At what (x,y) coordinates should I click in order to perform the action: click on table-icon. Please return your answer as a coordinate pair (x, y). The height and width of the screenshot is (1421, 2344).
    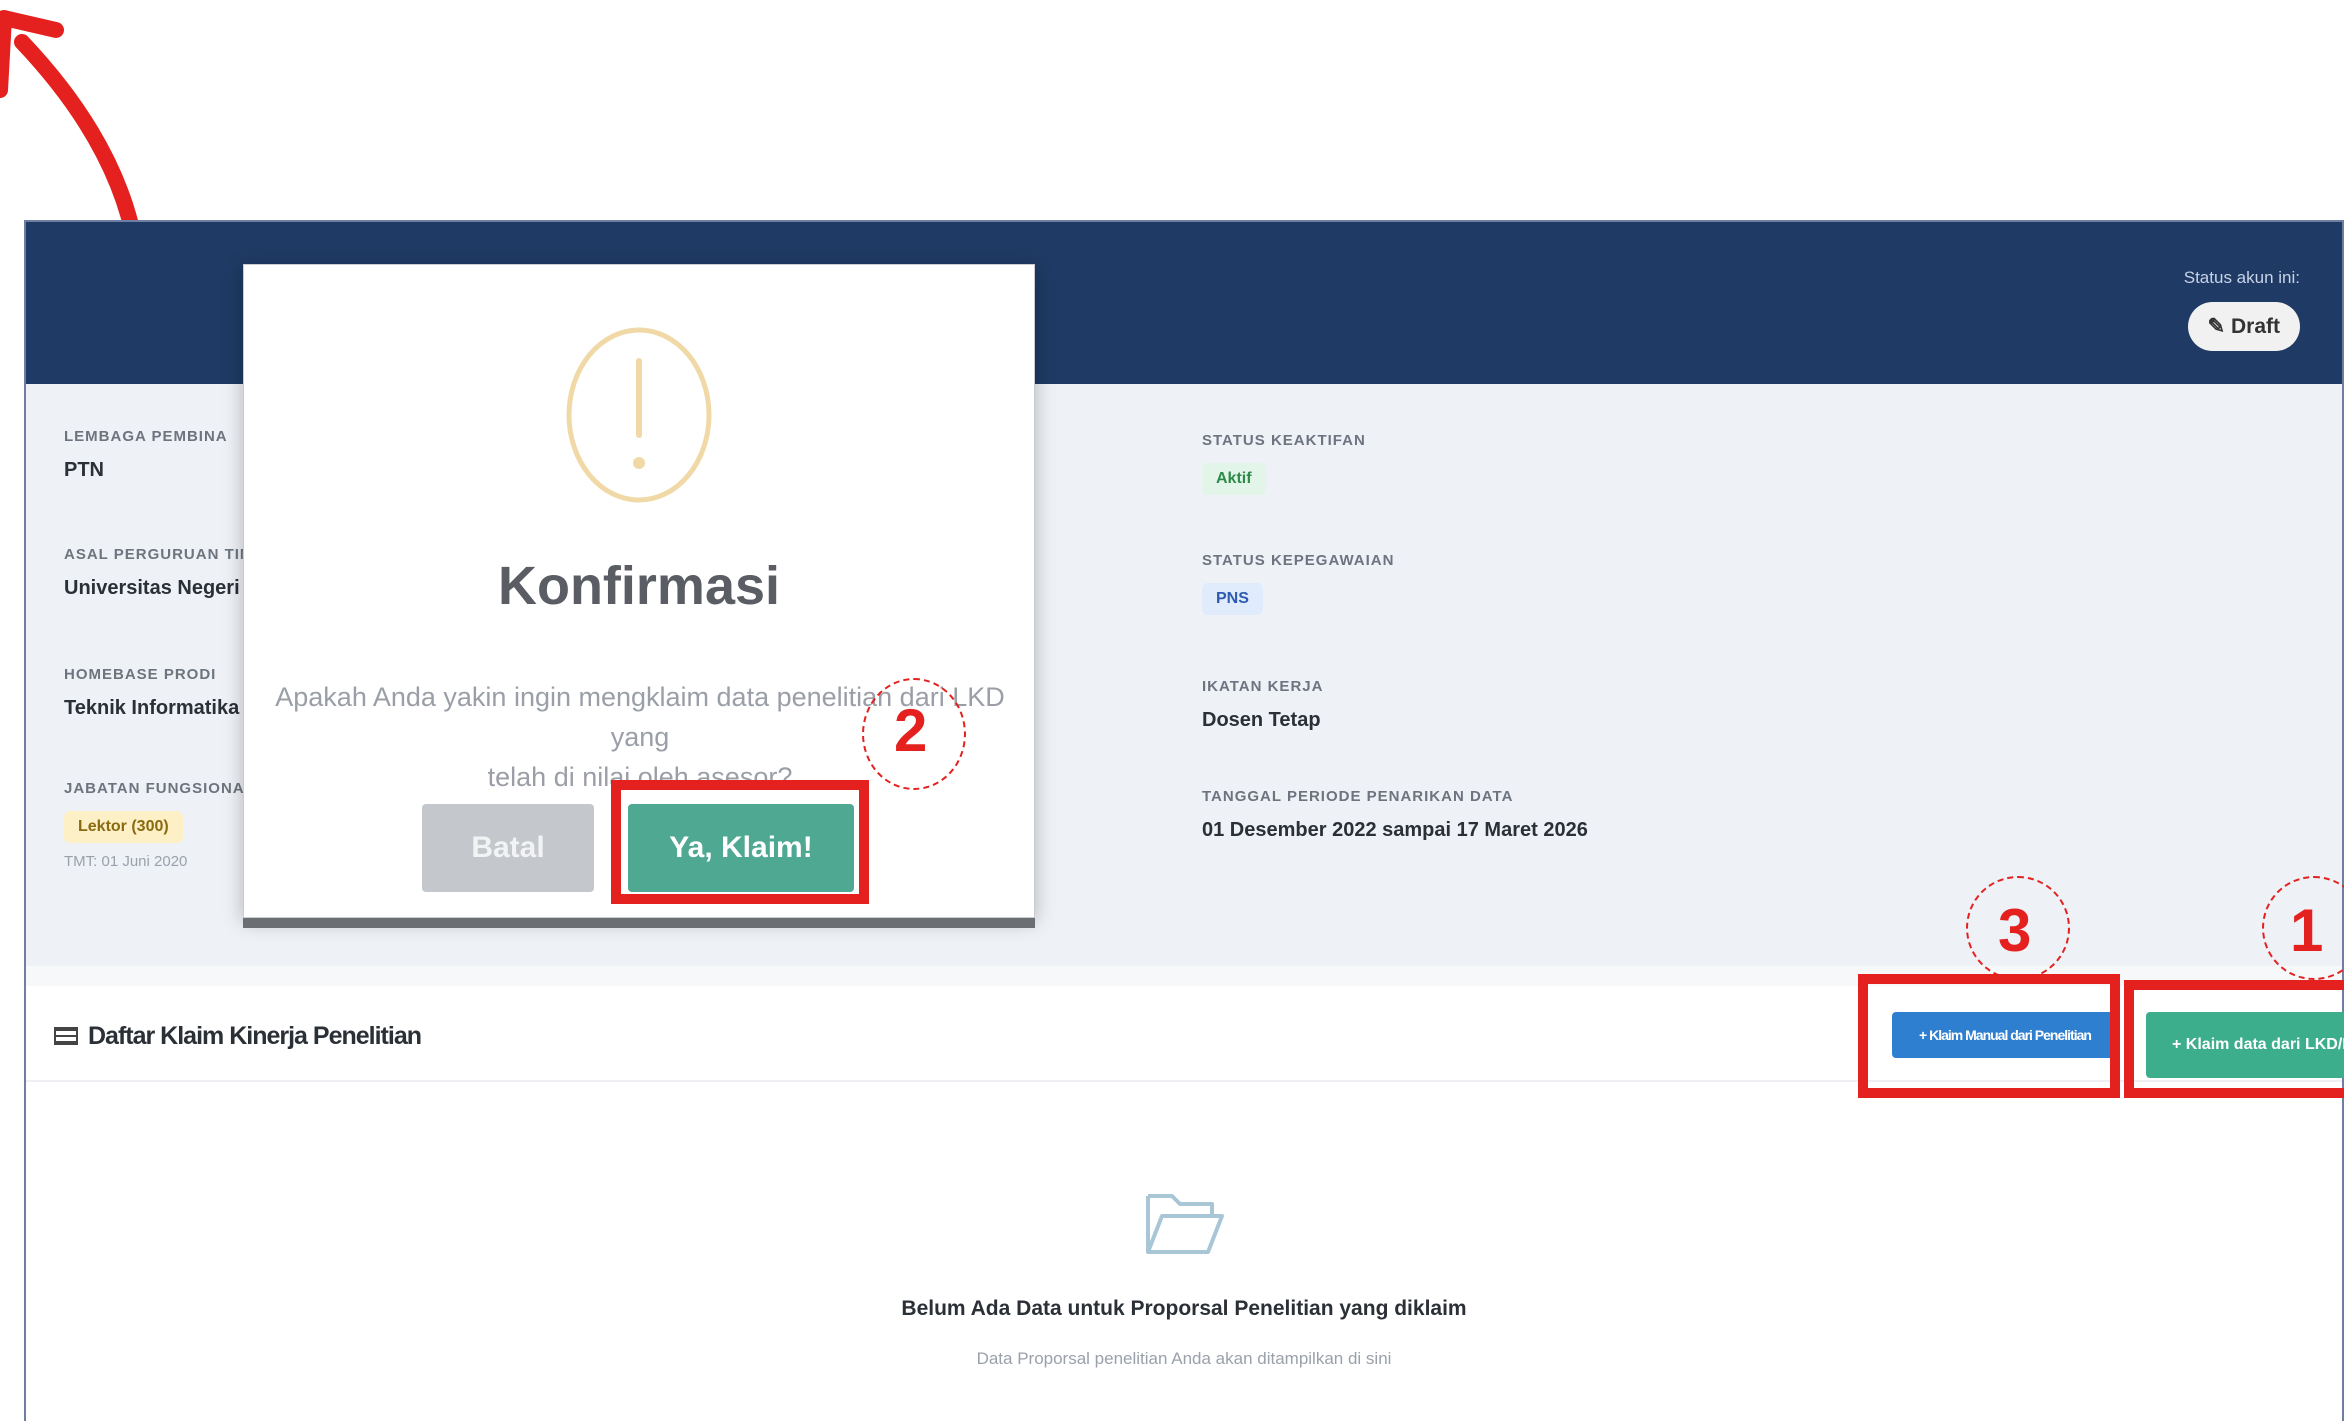
    Looking at the image, I should click on (66, 1036).